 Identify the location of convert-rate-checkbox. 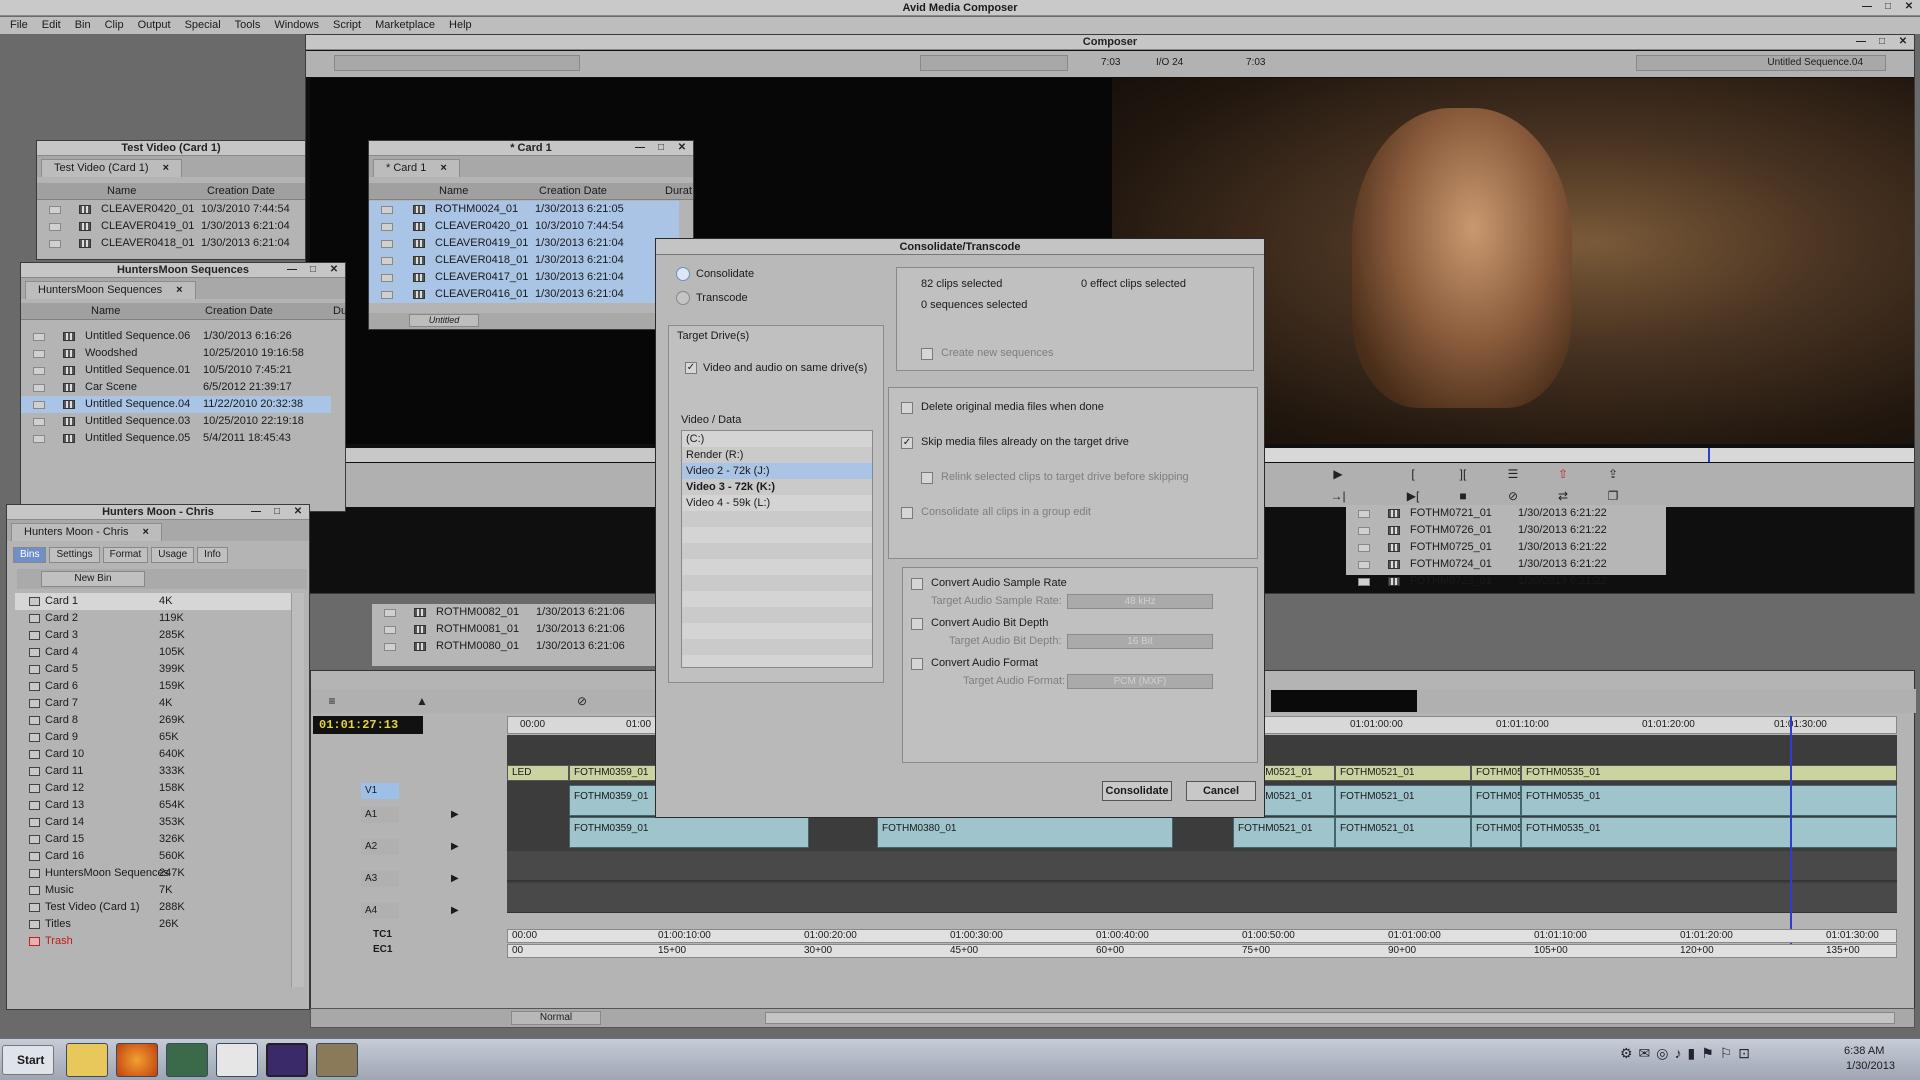
(917, 584).